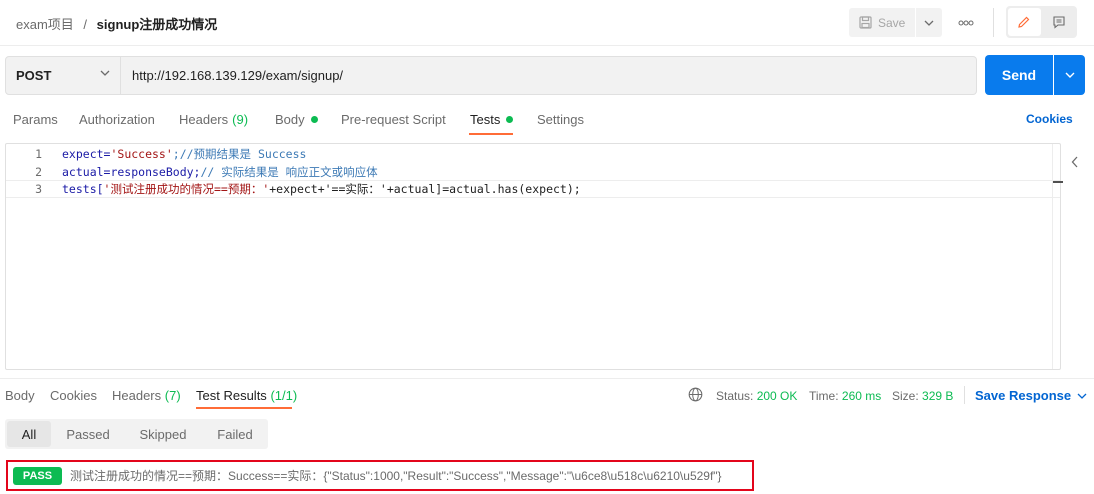 This screenshot has height=494, width=1094. Describe the element at coordinates (45, 24) in the screenshot. I see `breadcrumb-collection: exam项目` at that location.